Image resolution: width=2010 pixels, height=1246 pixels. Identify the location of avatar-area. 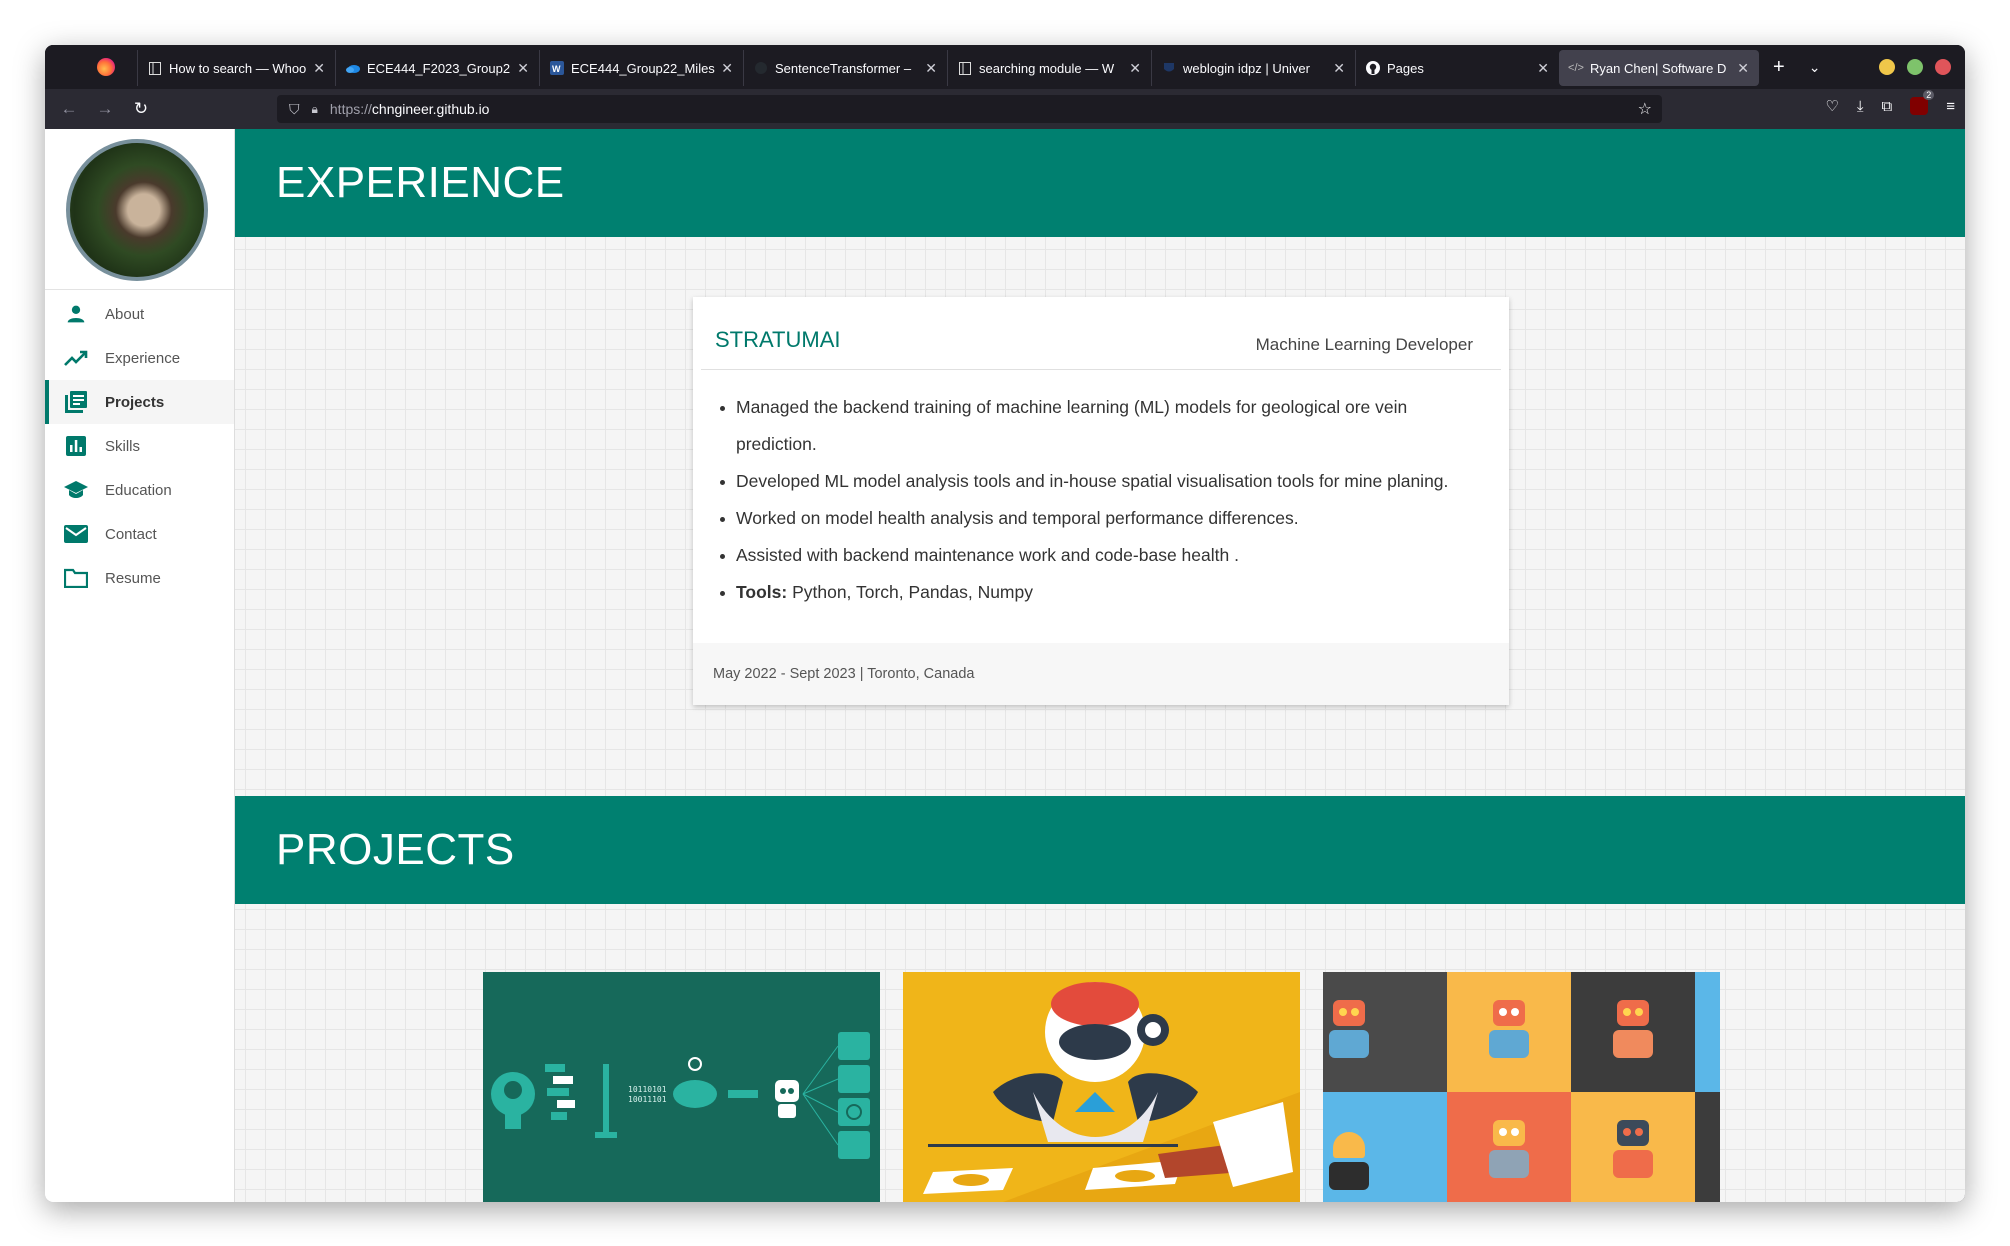
(139, 209).